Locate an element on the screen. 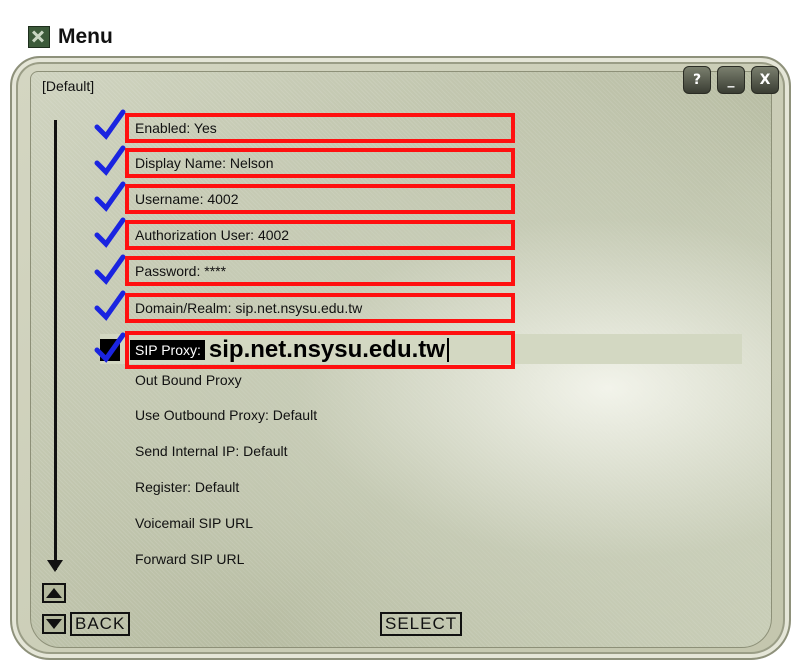  menu-item-label: Display Name: Nelson is located at coordinates (204, 163).